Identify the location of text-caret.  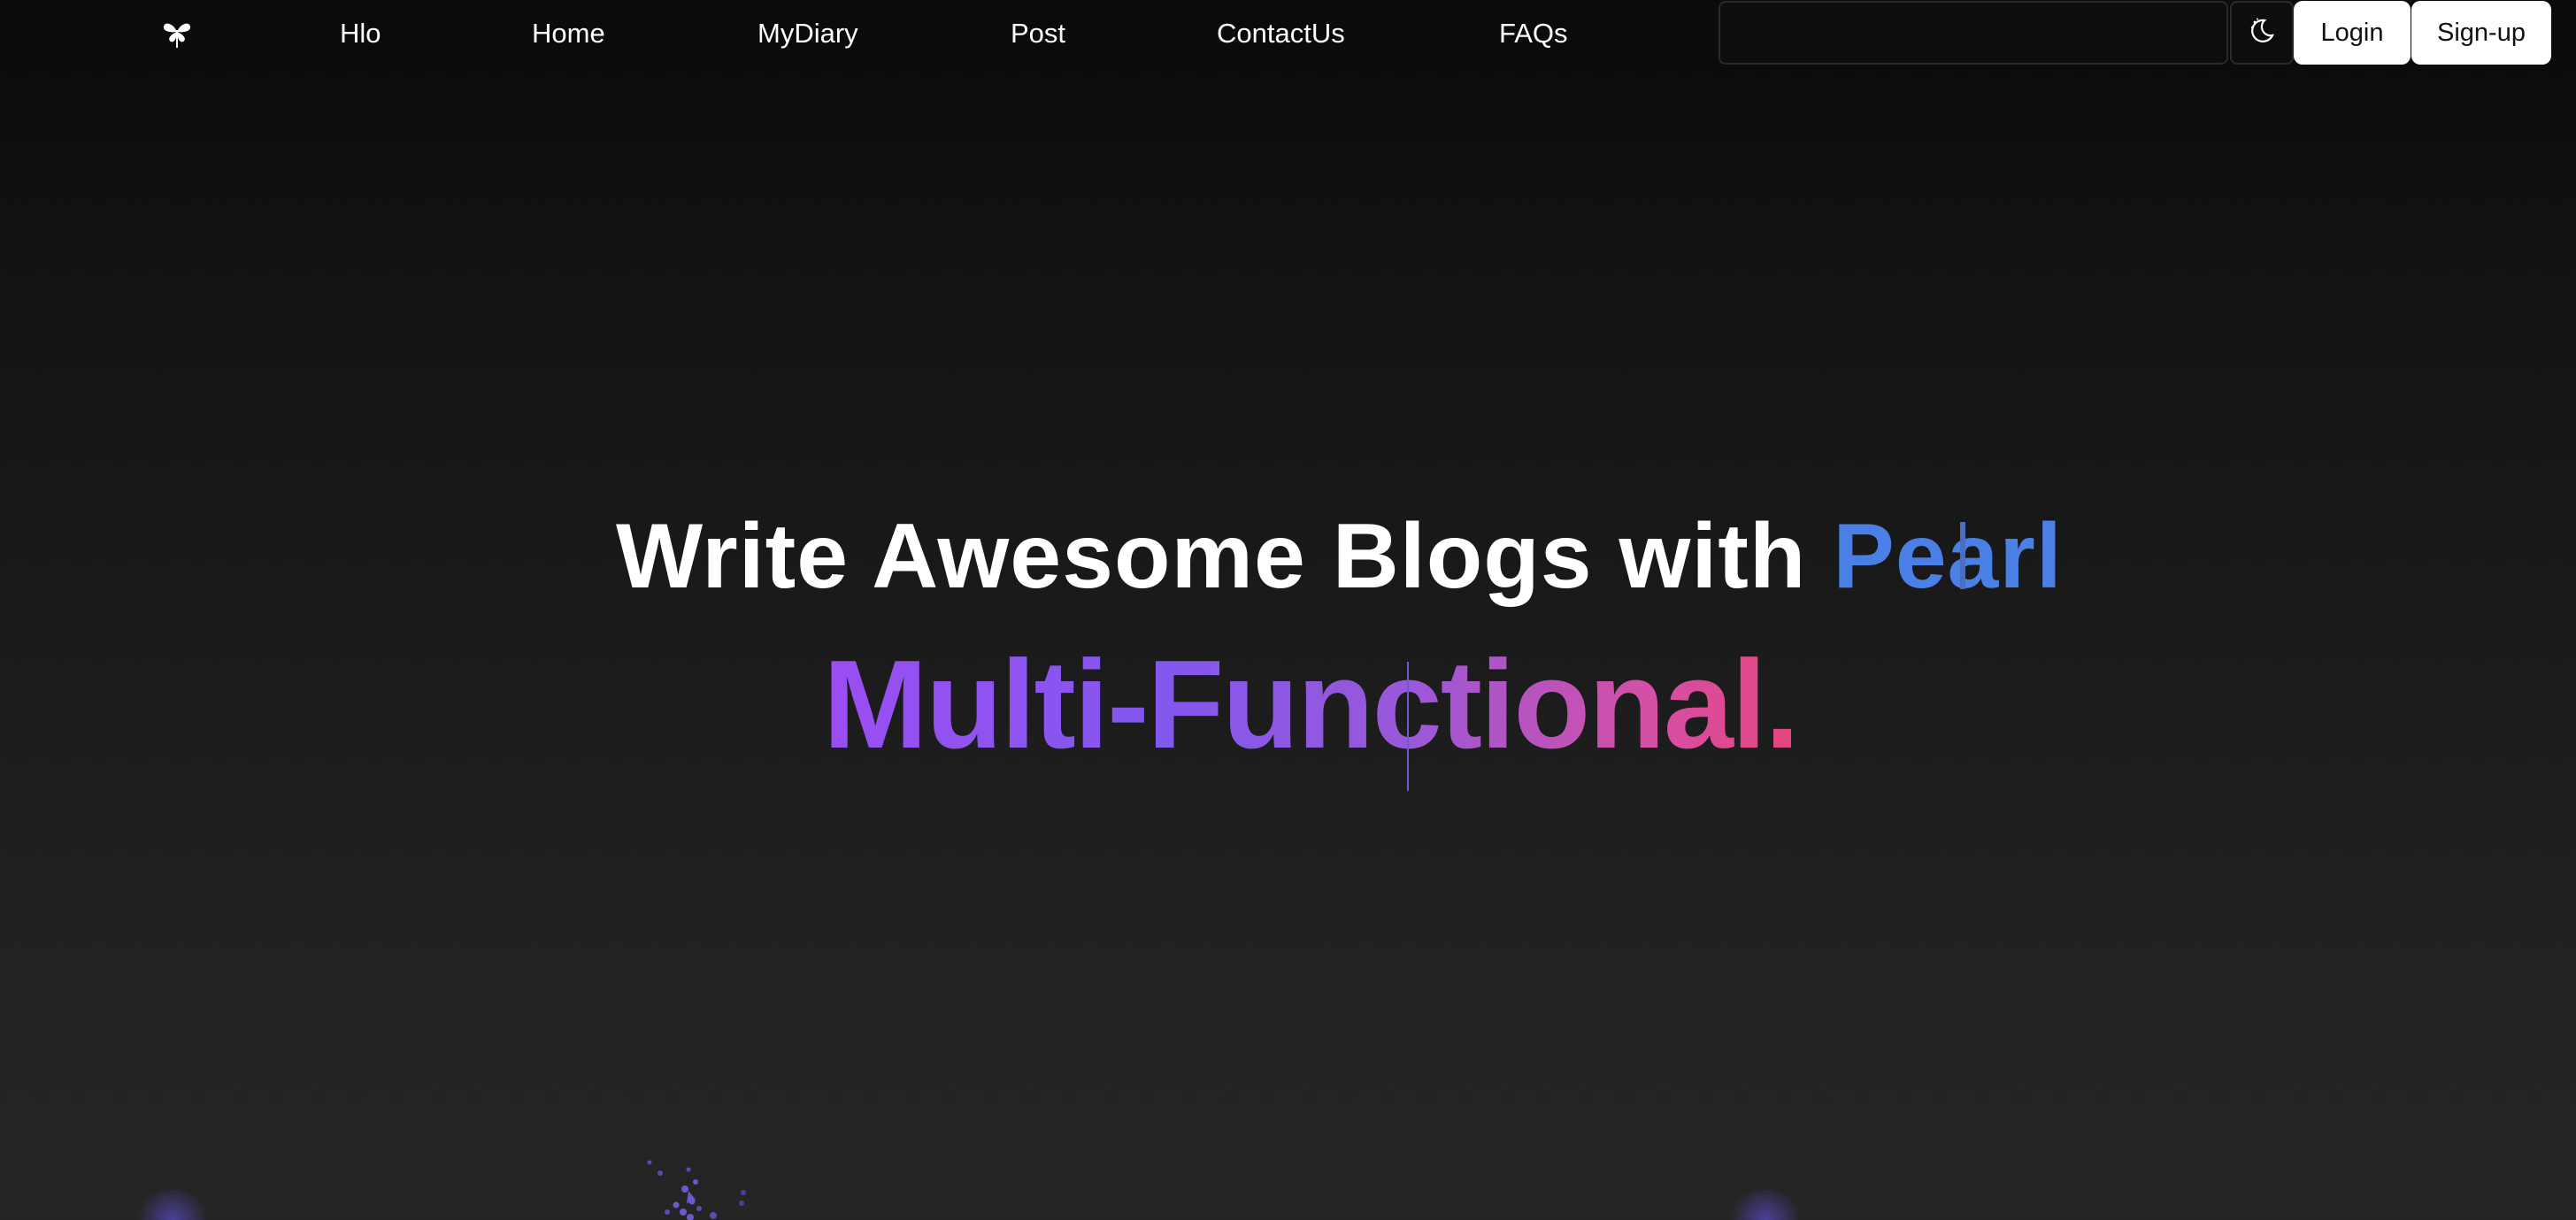
(1408, 726).